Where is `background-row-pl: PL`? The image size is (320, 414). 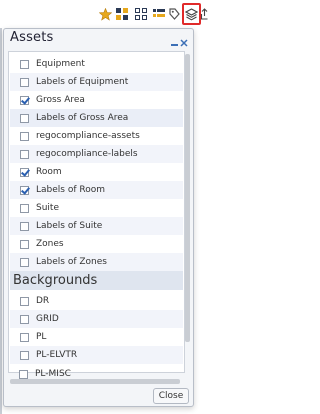 background-row-pl: PL is located at coordinates (96, 337).